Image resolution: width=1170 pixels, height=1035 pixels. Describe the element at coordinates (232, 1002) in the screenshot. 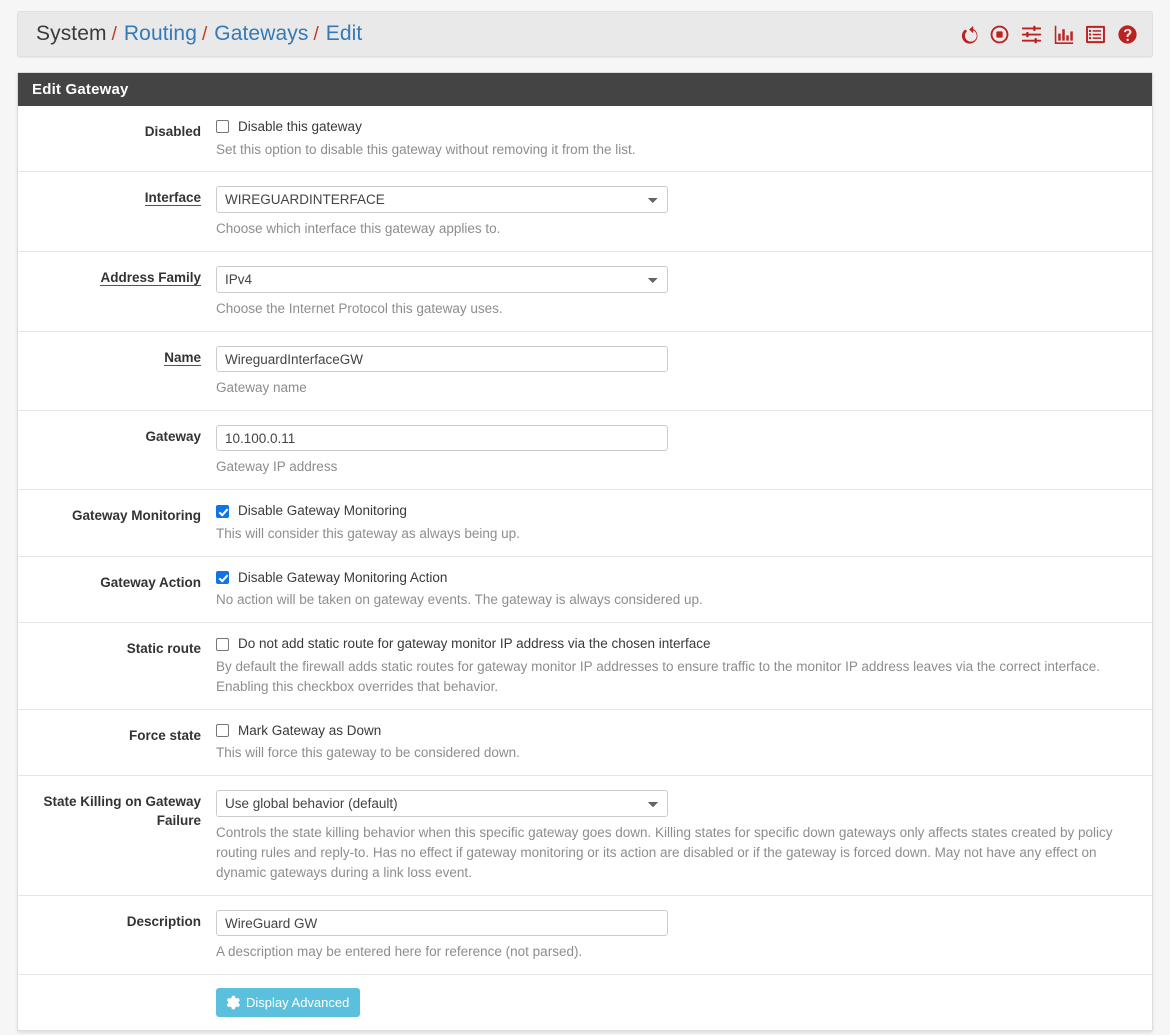

I see `gear-icon` at that location.